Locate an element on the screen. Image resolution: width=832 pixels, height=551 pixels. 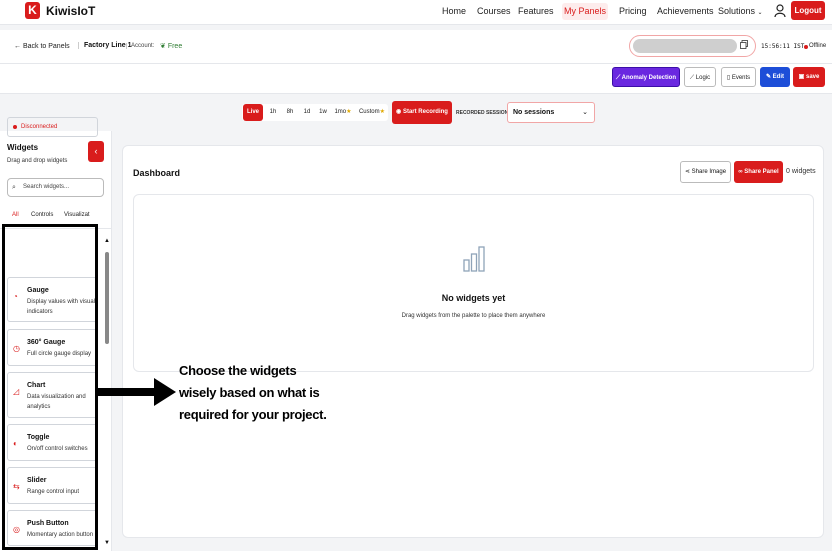
collapse-sidebar-button: ‹ is located at coordinates (96, 151).